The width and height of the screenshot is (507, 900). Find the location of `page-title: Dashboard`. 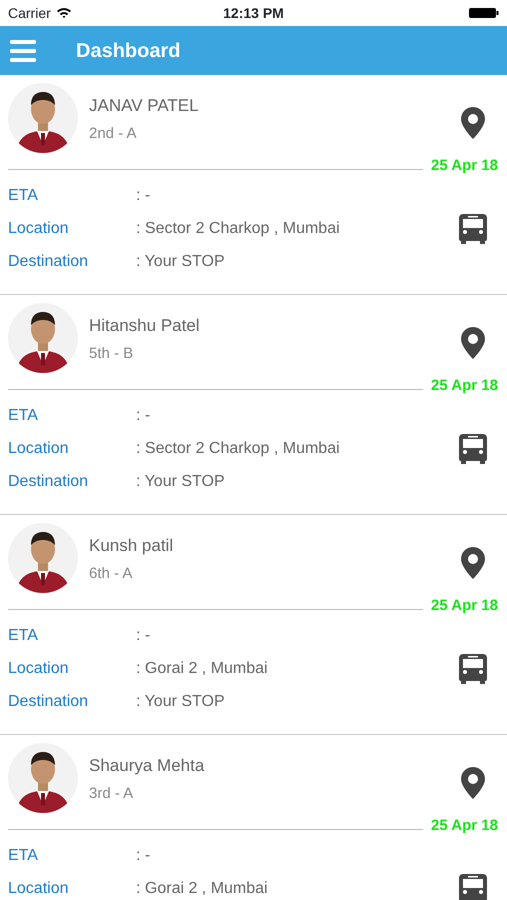

page-title: Dashboard is located at coordinates (128, 50).